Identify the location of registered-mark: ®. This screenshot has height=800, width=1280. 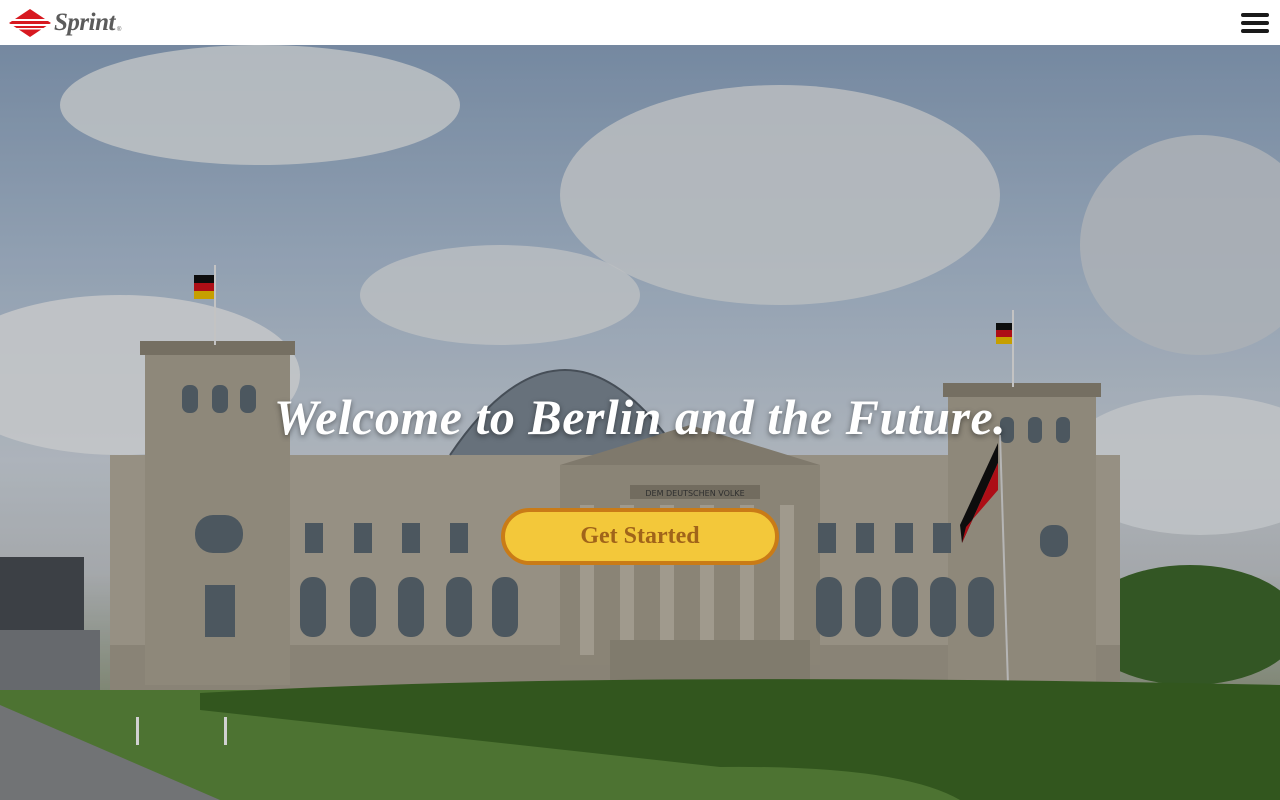
(119, 29).